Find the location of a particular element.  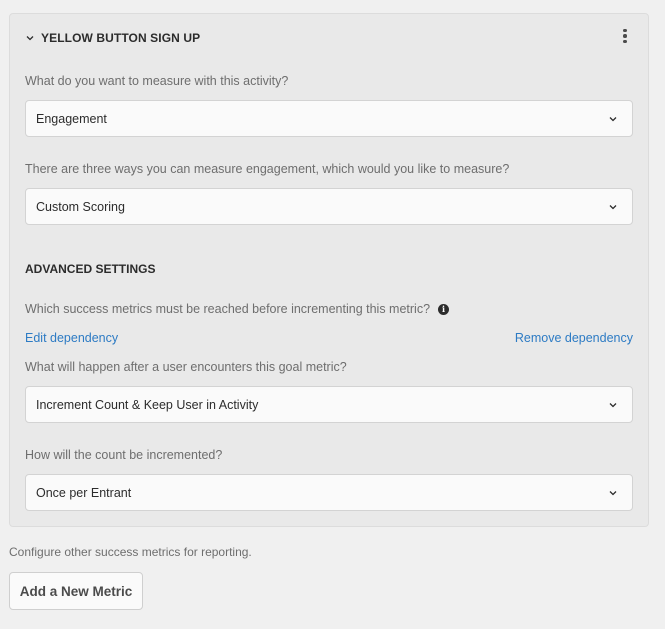

add-new-metric-button: Add a New Metric is located at coordinates (76, 591).